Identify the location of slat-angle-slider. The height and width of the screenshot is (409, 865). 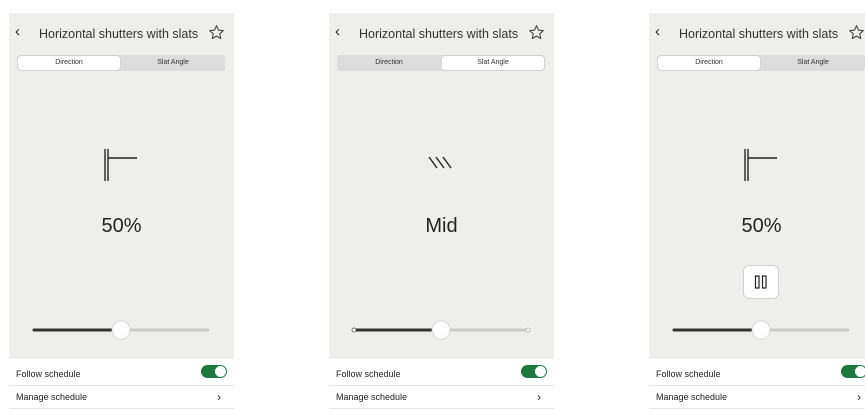
(441, 330).